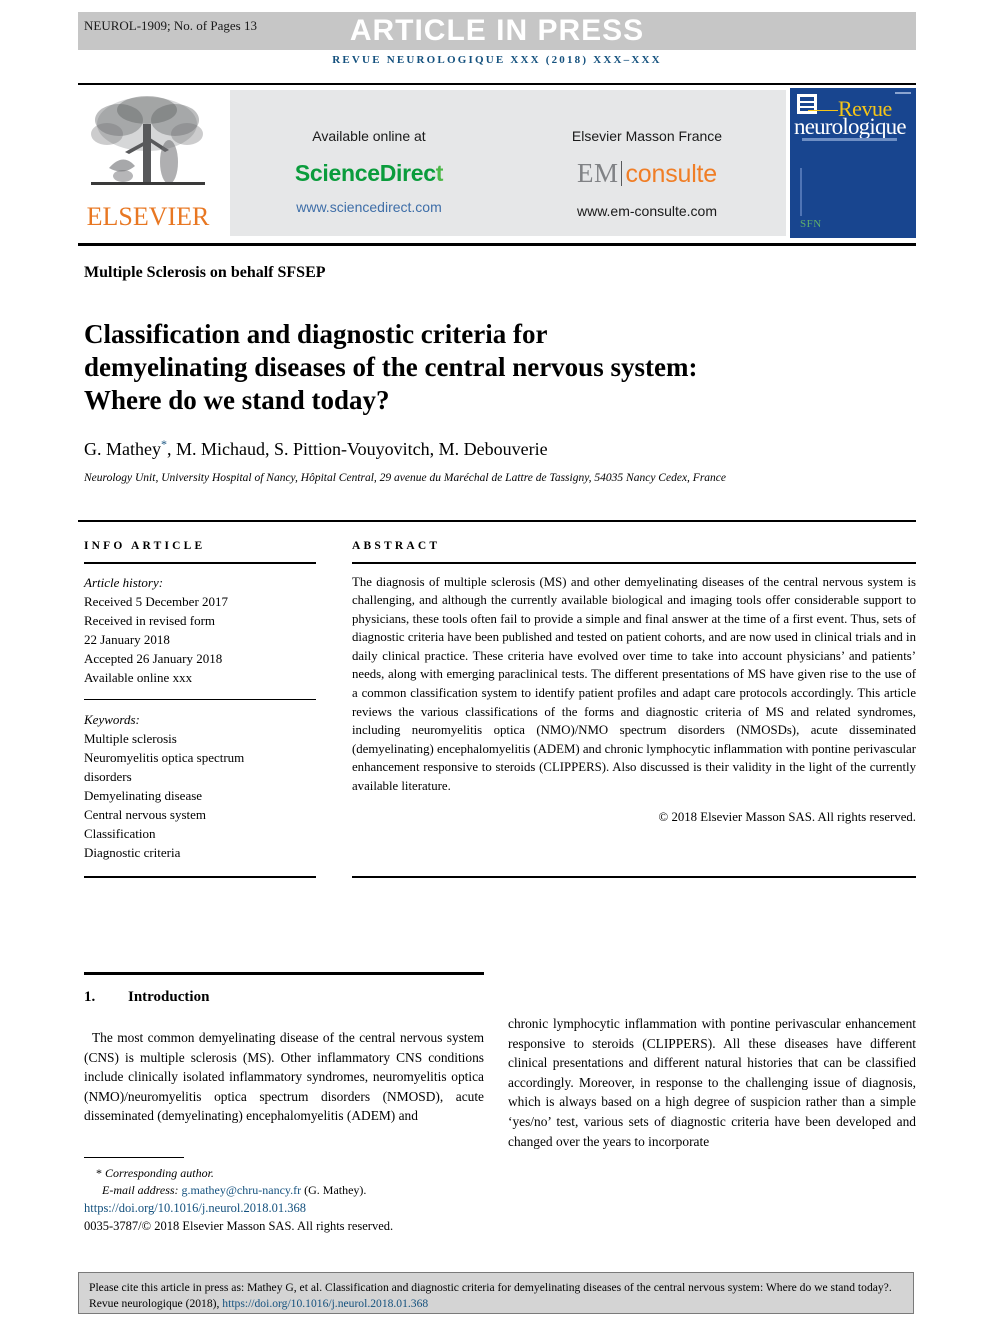  What do you see at coordinates (284, 1173) in the screenshot?
I see `corresponding-author-note: * Corresponding author.` at bounding box center [284, 1173].